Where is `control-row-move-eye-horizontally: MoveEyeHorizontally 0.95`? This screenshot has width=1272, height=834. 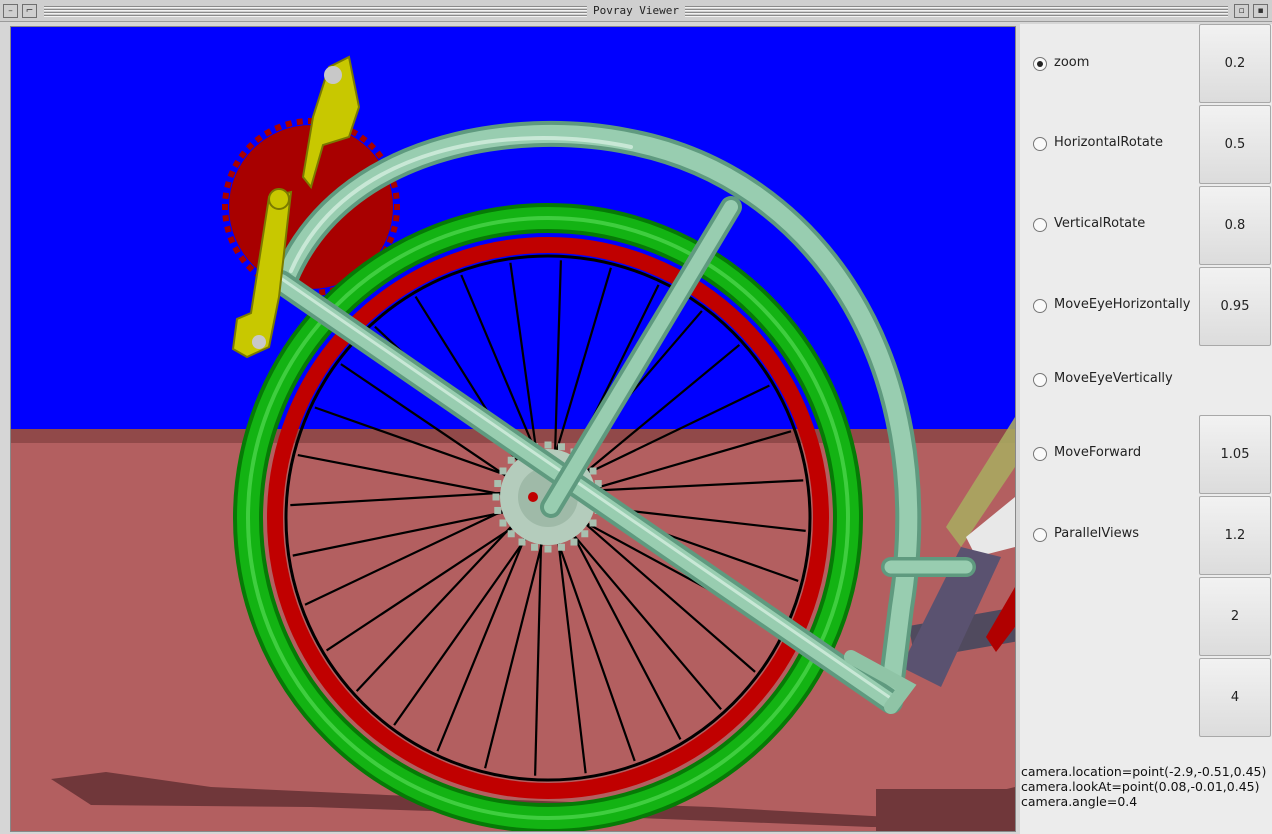
control-row-move-eye-horizontally: MoveEyeHorizontally 0.95 is located at coordinates (1146, 307).